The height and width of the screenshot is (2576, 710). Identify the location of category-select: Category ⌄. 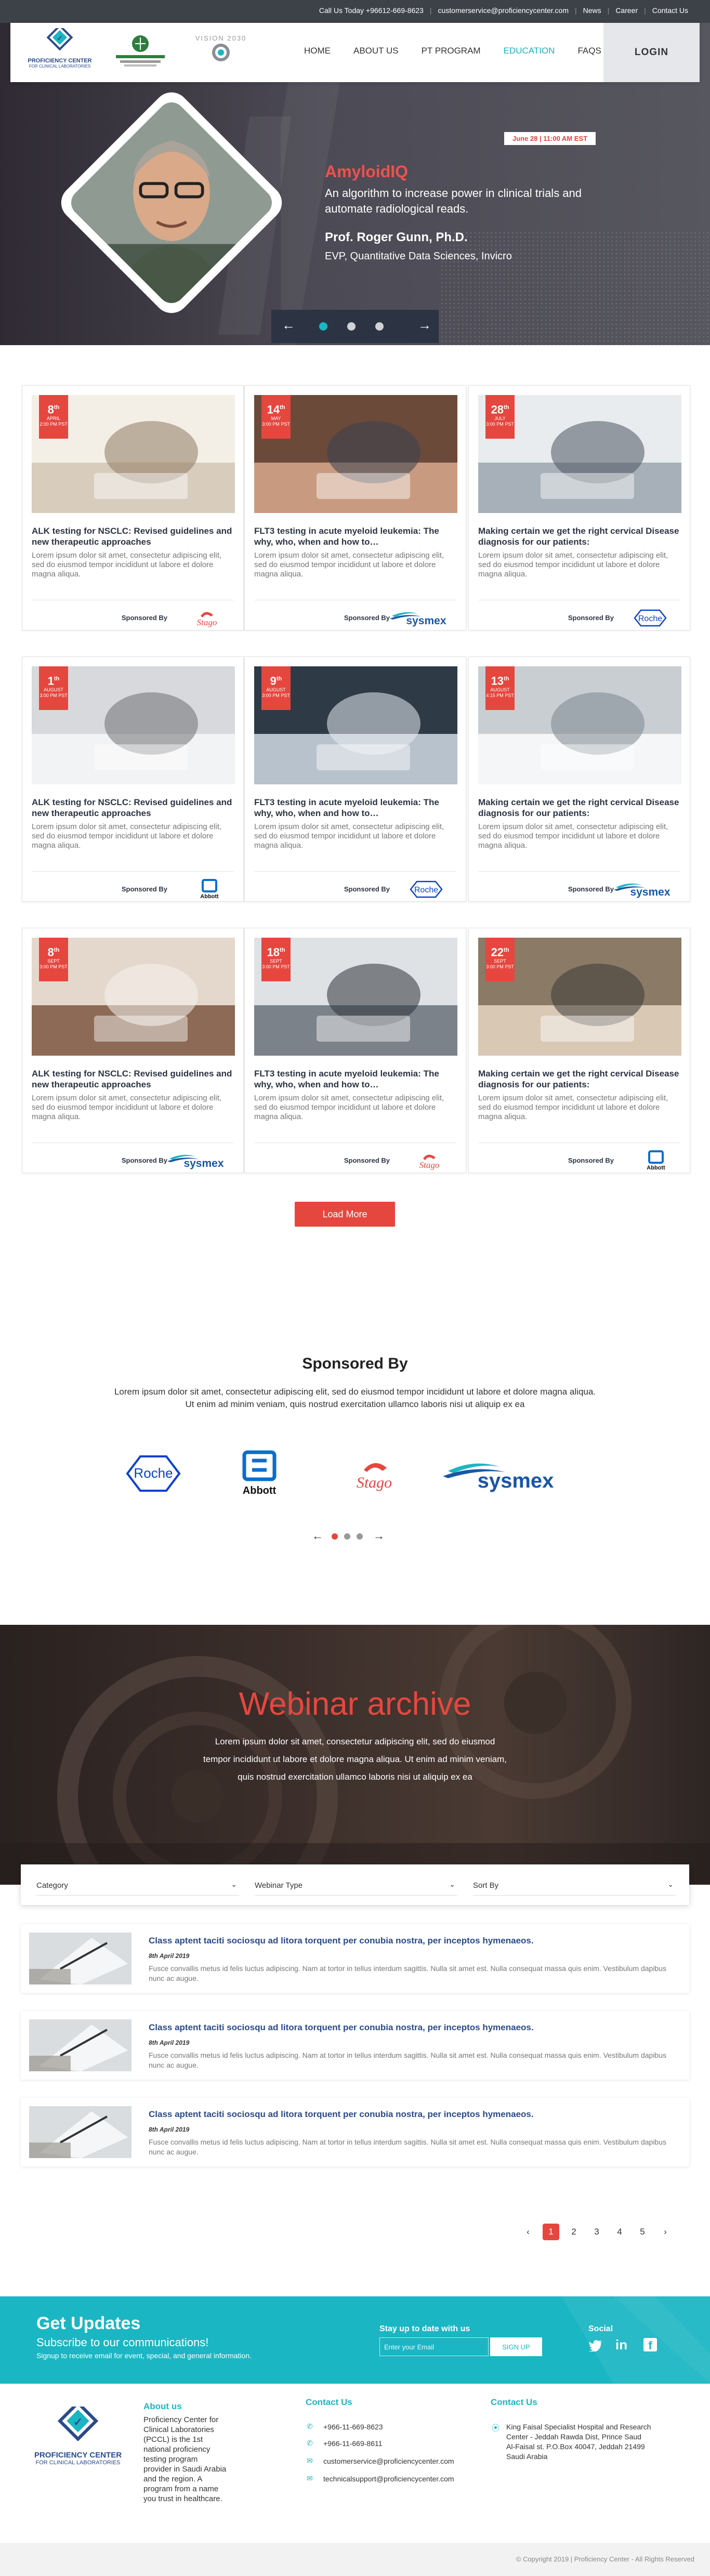
(137, 1885).